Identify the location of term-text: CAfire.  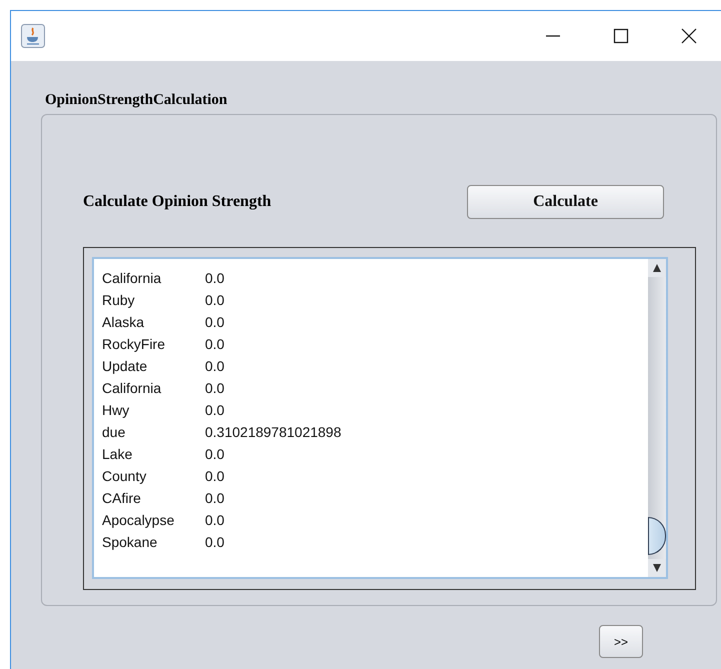
(122, 498).